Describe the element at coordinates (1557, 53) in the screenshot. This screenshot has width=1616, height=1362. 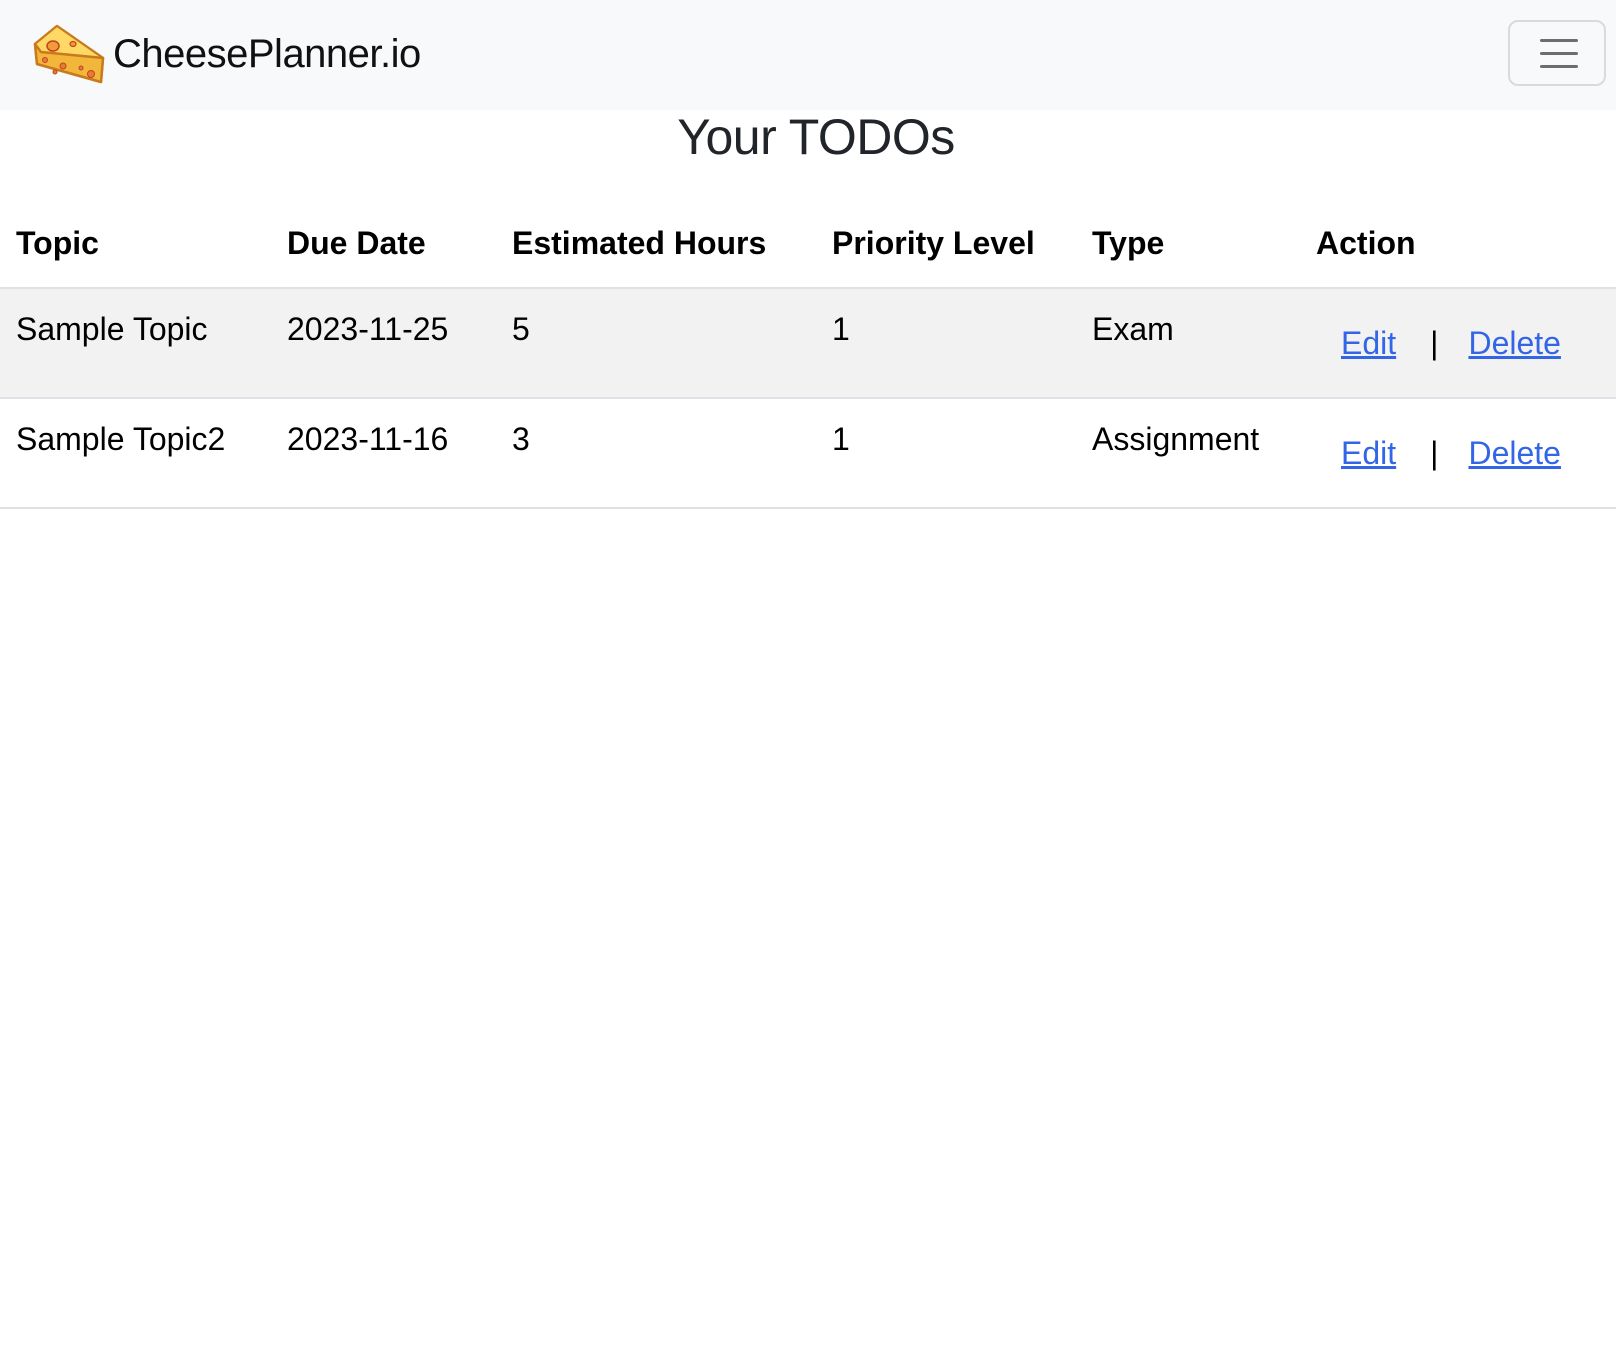
I see `navbar-toggle-button` at that location.